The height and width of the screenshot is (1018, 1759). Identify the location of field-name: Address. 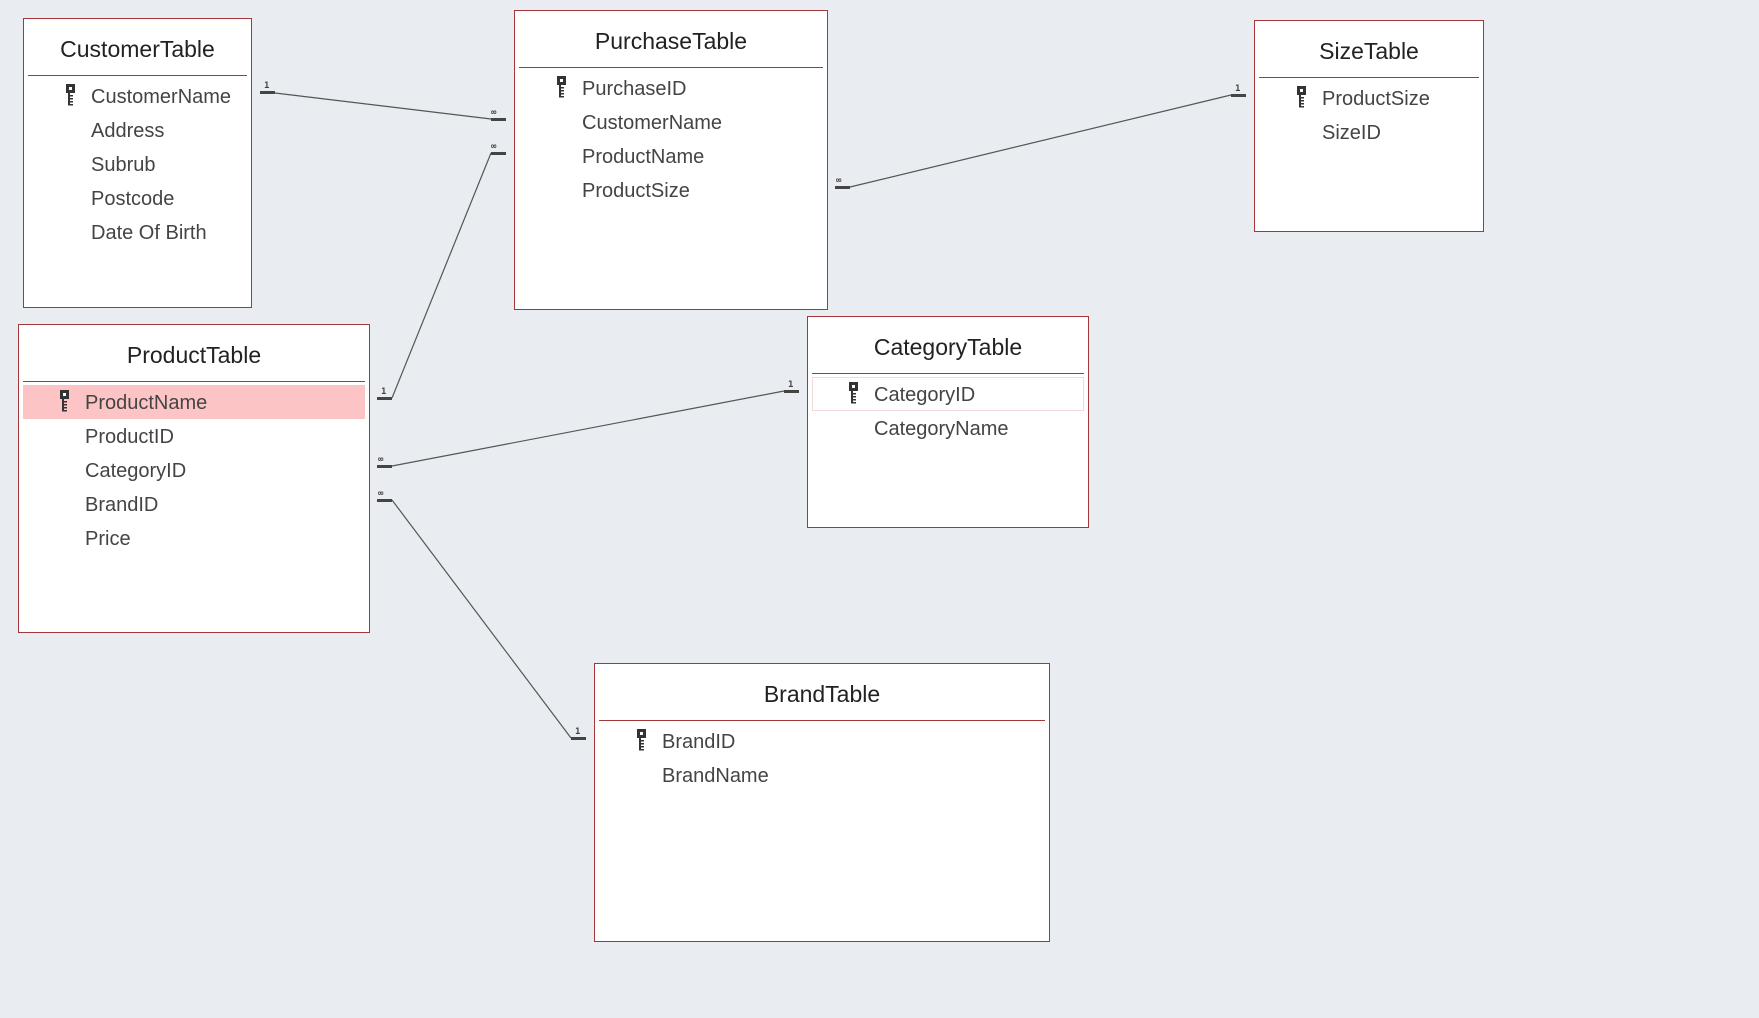
(128, 131).